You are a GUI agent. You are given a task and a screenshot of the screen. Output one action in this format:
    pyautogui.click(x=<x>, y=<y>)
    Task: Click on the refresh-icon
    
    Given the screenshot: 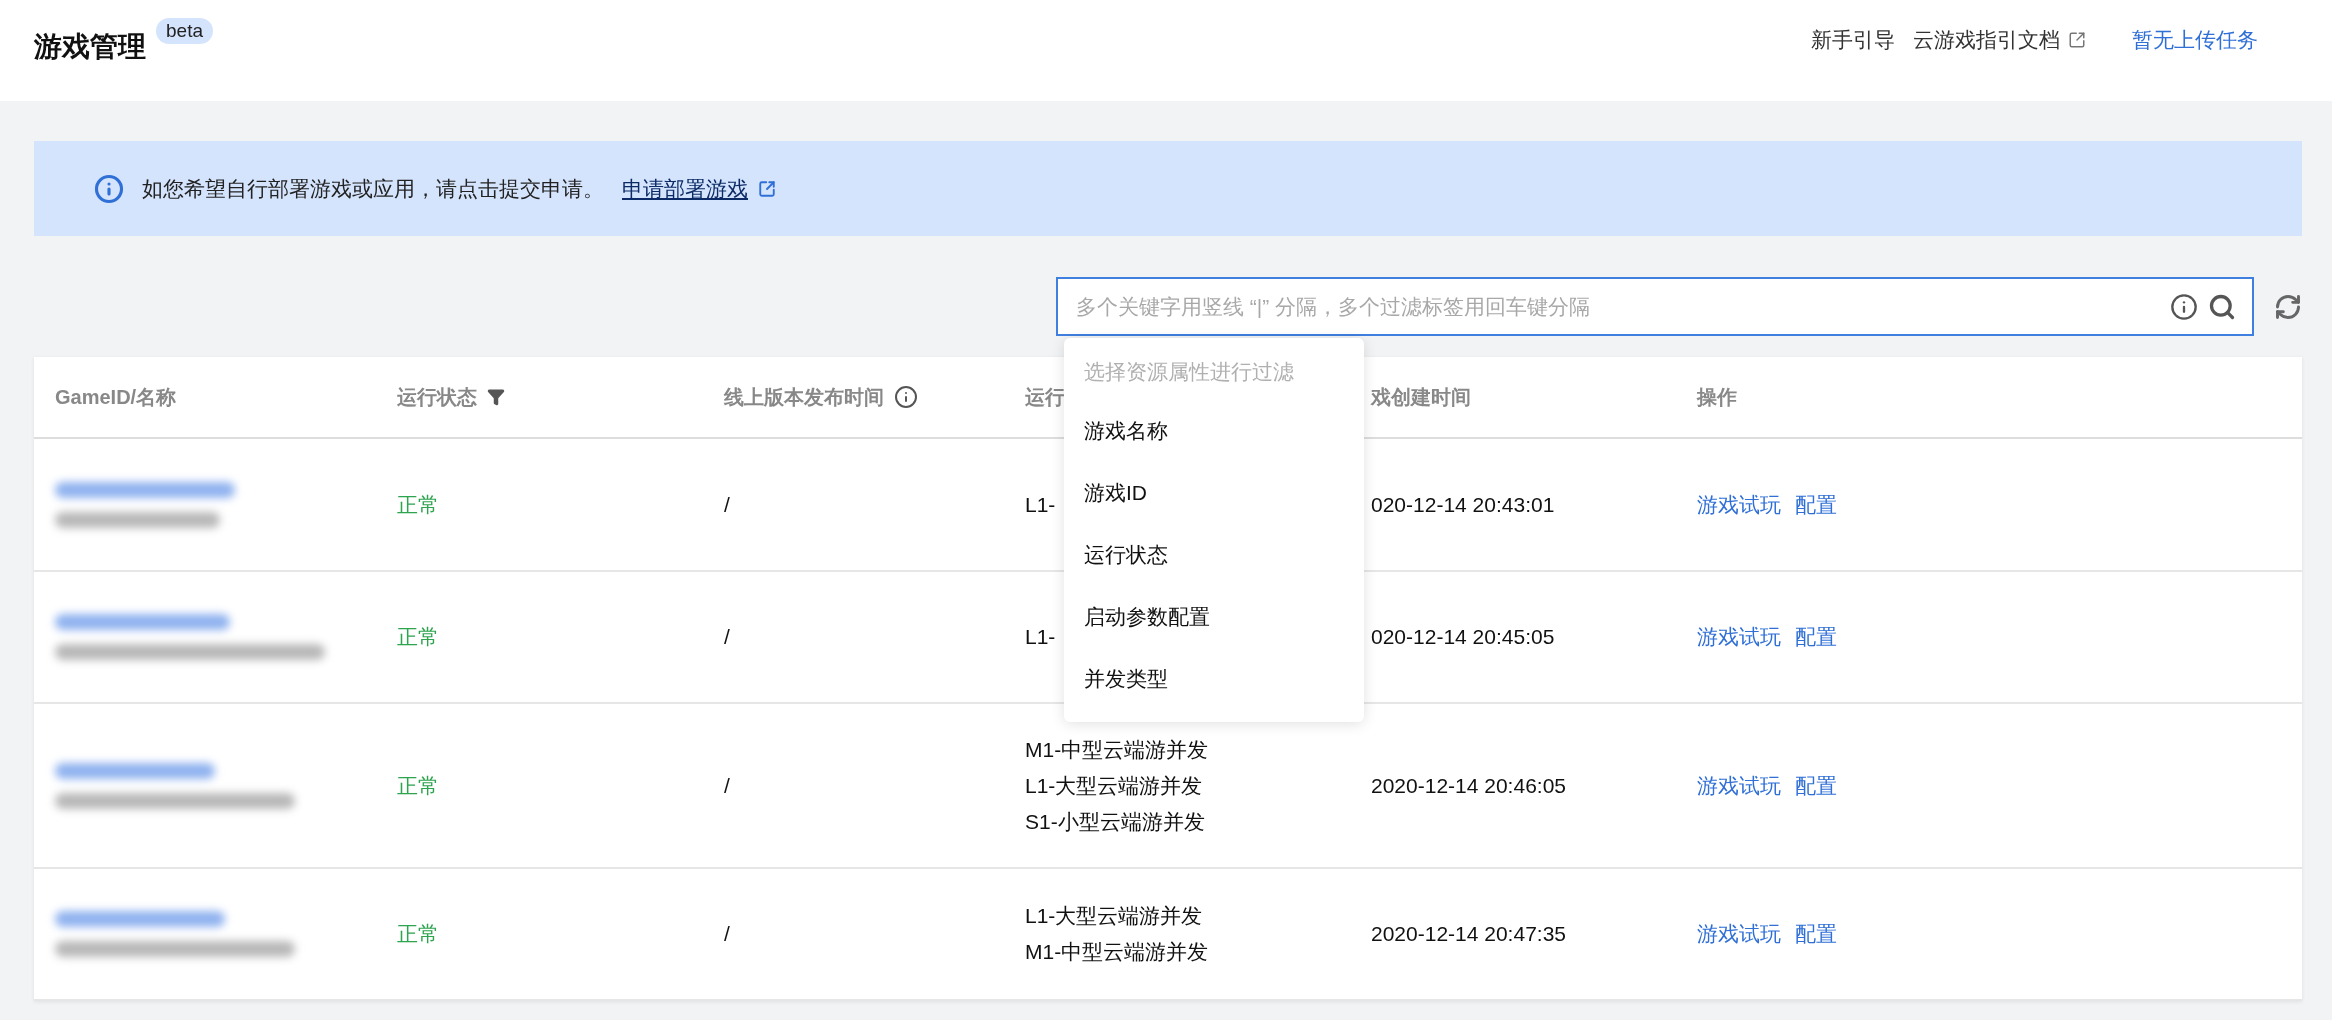 What is the action you would take?
    pyautogui.click(x=2288, y=306)
    